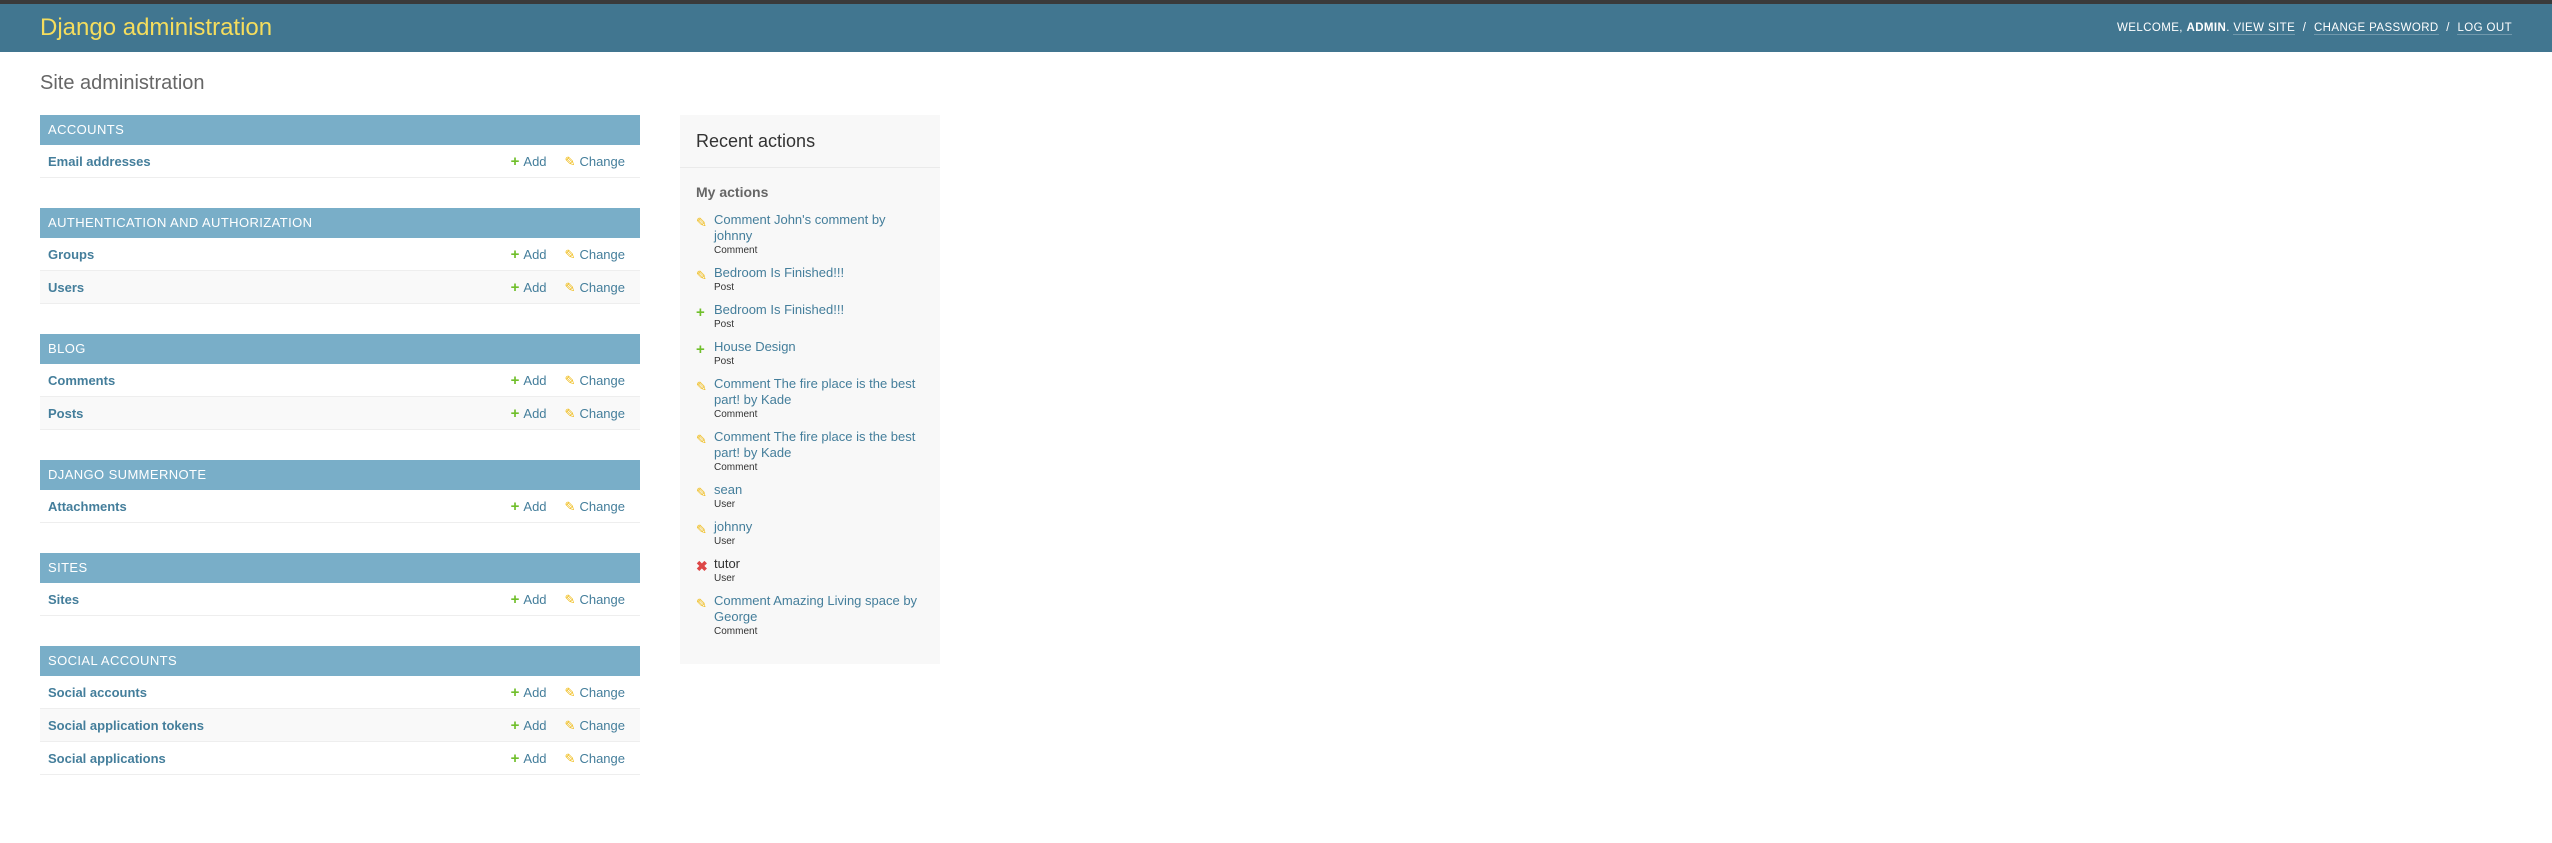 The height and width of the screenshot is (843, 2552). Describe the element at coordinates (340, 223) in the screenshot. I see `module-caption: Authentication and Authorization` at that location.